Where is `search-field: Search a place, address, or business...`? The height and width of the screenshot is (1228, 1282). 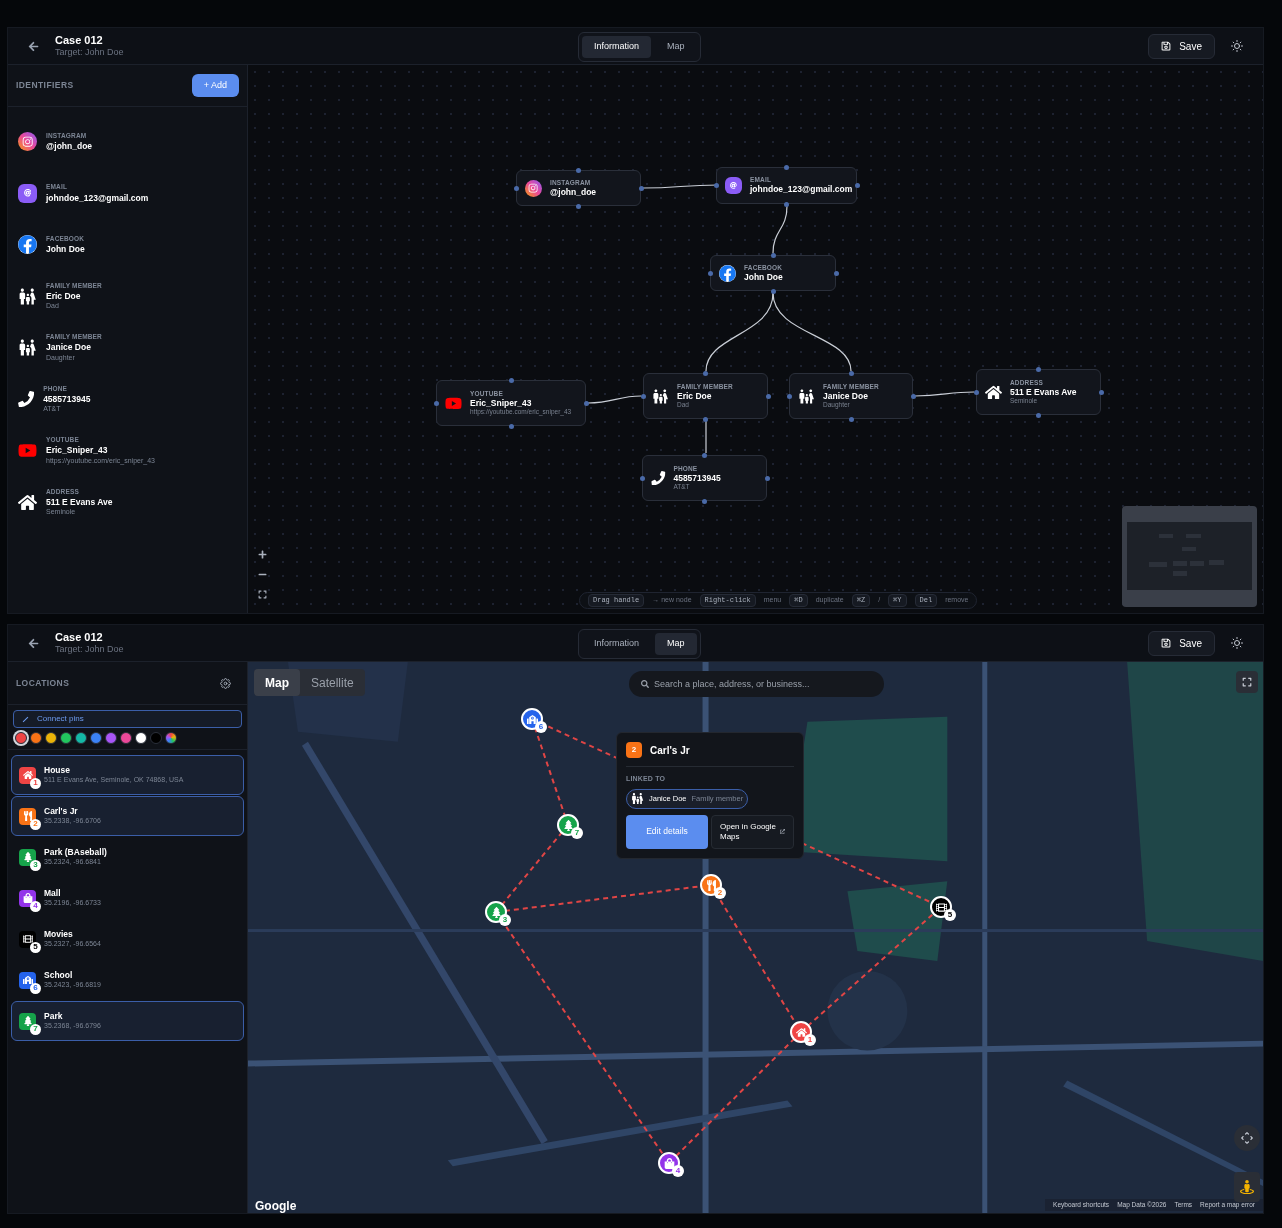 search-field: Search a place, address, or business... is located at coordinates (756, 684).